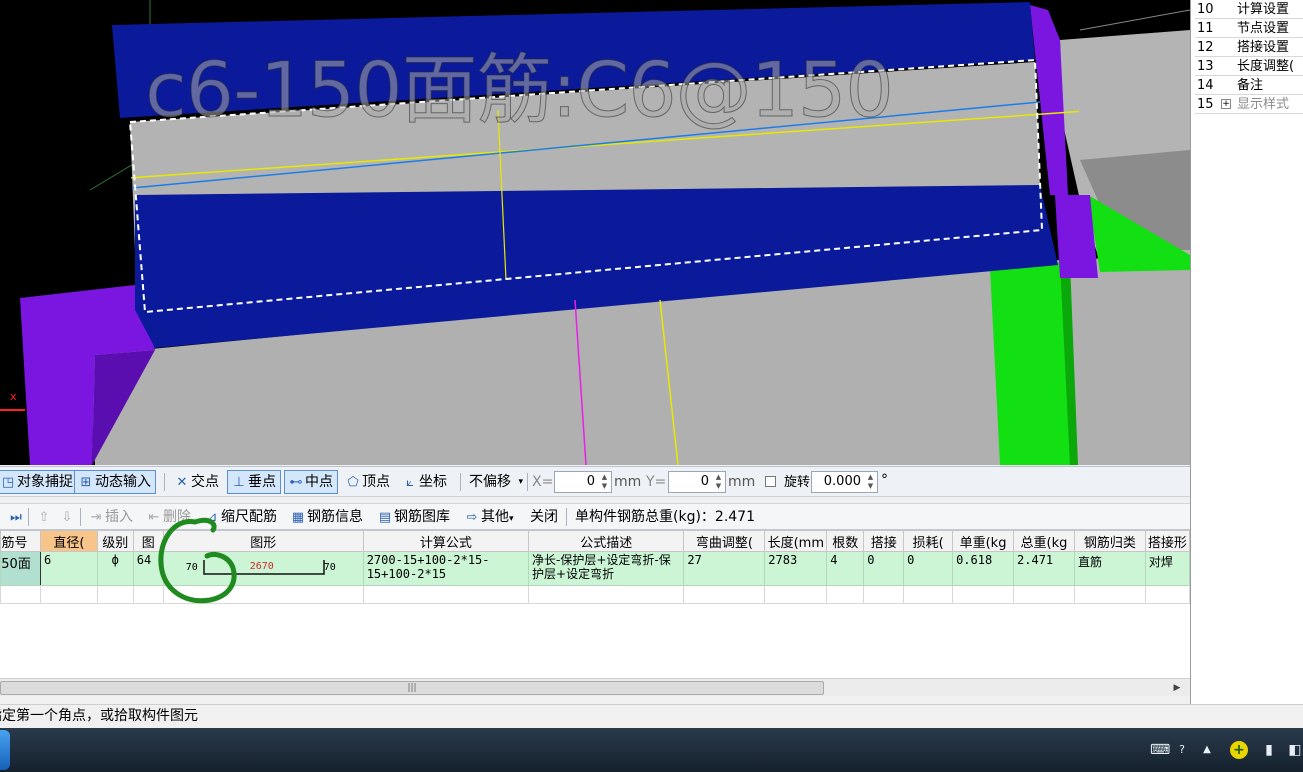 The image size is (1303, 772). What do you see at coordinates (472, 517) in the screenshot?
I see `other-icon: ⇨` at bounding box center [472, 517].